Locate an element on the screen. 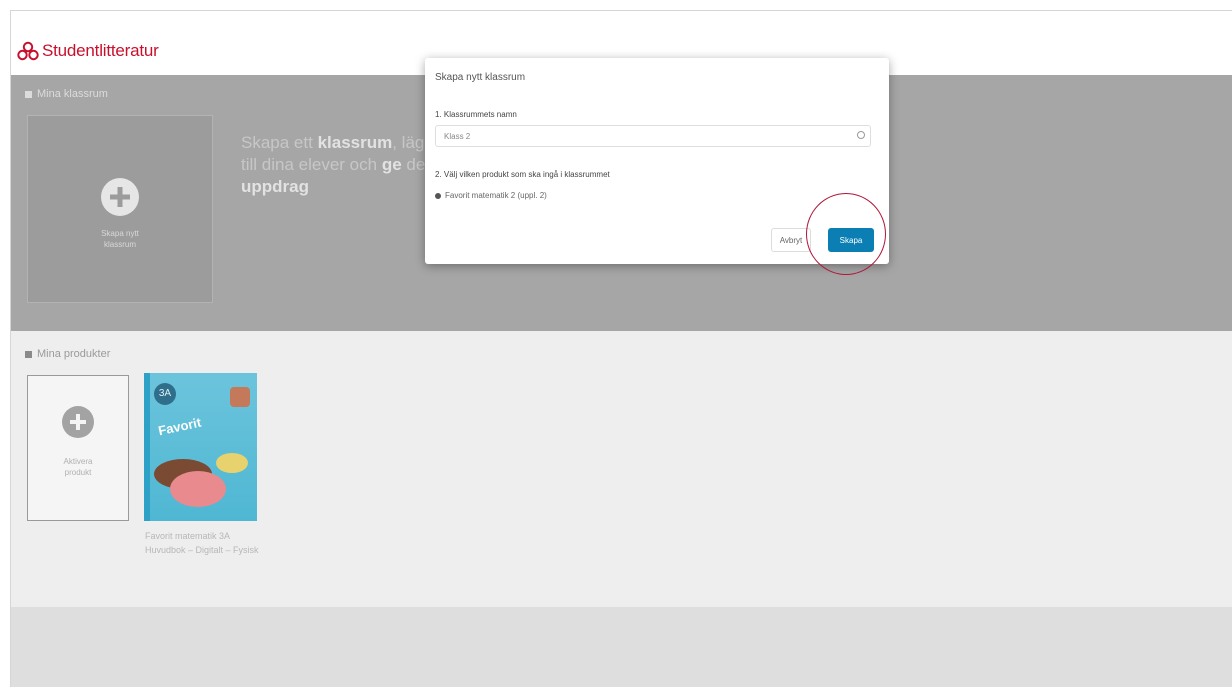 The height and width of the screenshot is (687, 1232). studentlitteratur-logo-icon is located at coordinates (28, 51).